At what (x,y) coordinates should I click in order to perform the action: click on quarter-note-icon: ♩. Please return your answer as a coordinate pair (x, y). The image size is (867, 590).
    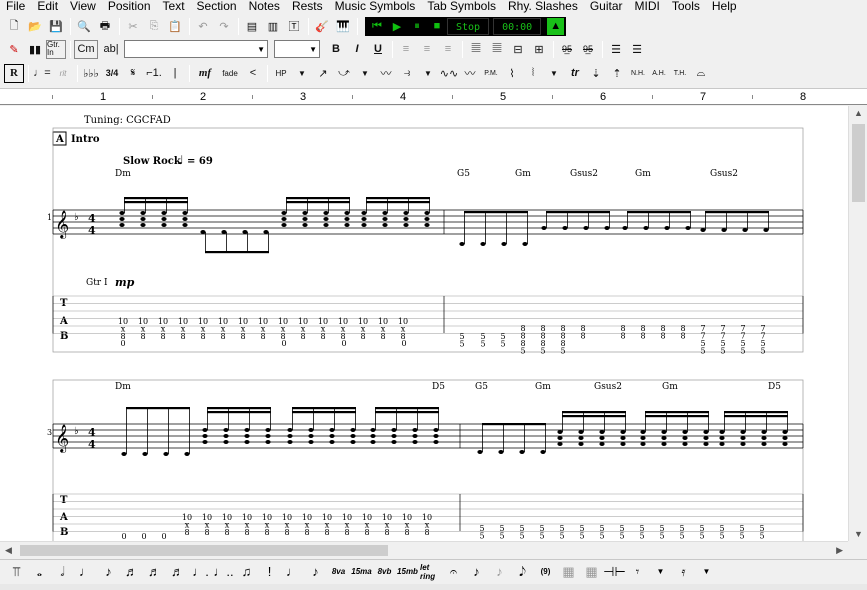
    Looking at the image, I should click on (85, 572).